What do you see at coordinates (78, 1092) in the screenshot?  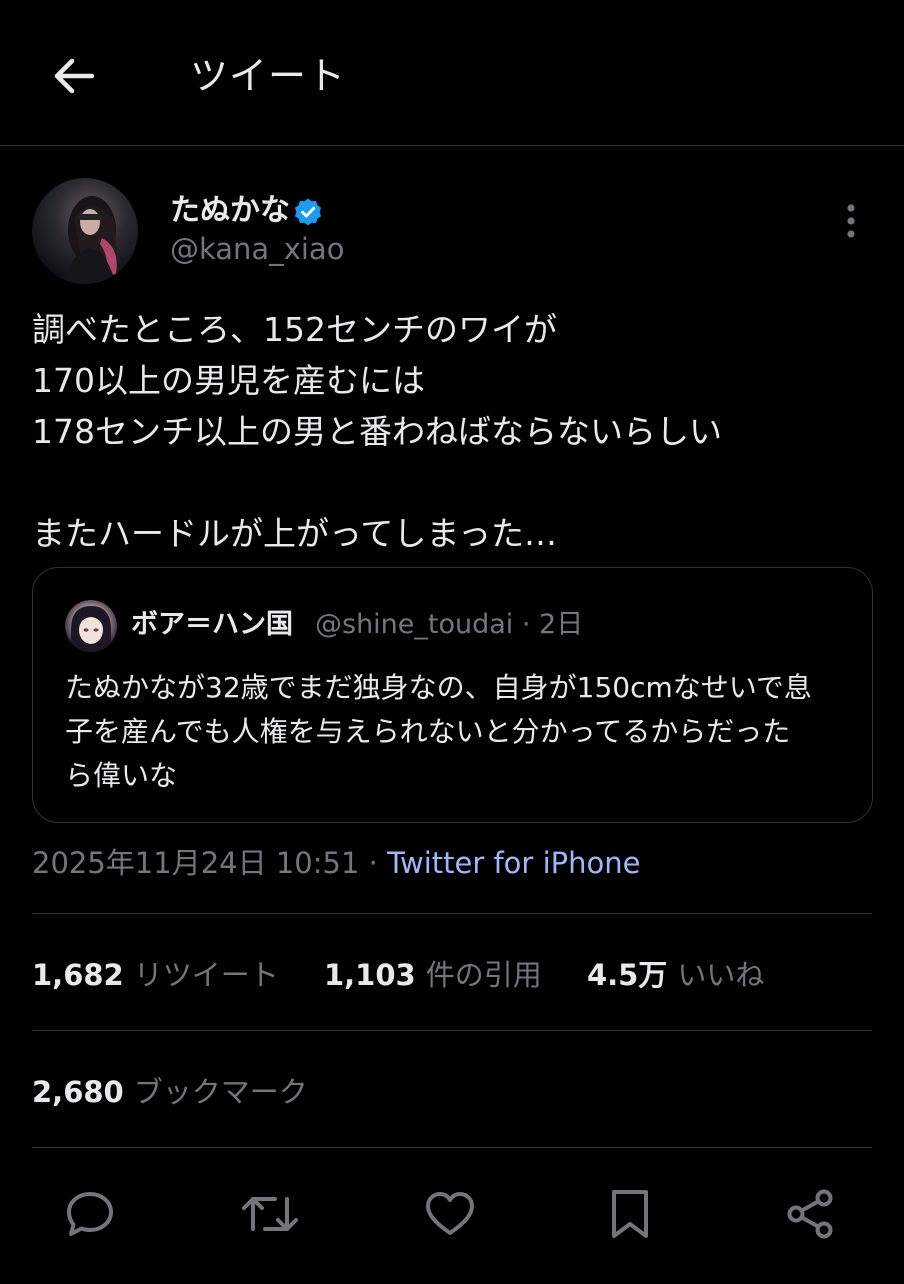 I see `bookmark-count: 2,680` at bounding box center [78, 1092].